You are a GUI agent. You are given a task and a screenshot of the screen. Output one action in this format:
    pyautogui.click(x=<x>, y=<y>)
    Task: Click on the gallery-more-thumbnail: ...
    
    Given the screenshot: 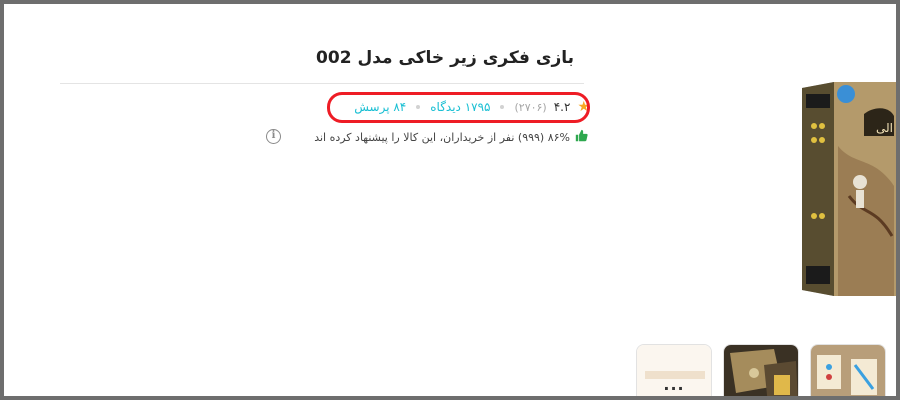 What is the action you would take?
    pyautogui.click(x=674, y=370)
    